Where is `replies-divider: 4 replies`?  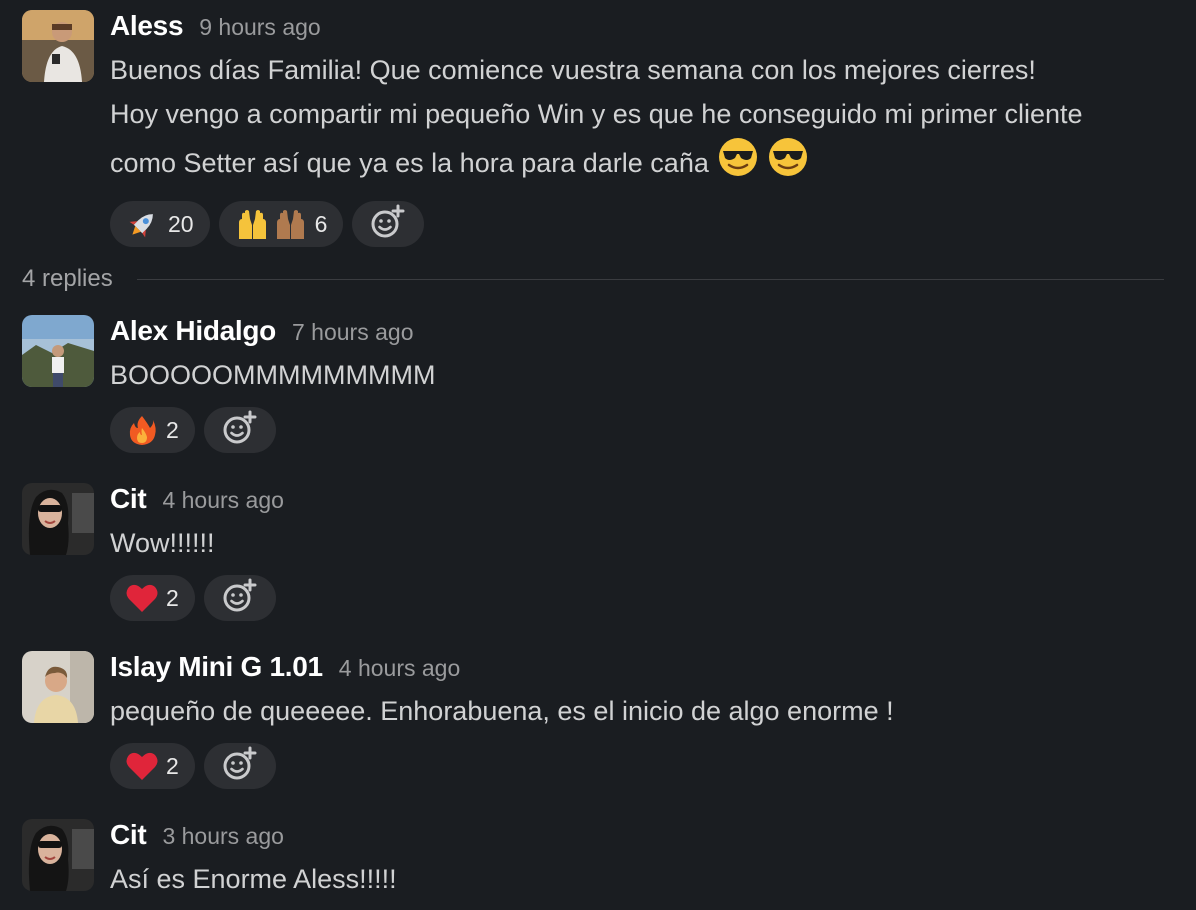
replies-divider: 4 replies is located at coordinates (593, 279).